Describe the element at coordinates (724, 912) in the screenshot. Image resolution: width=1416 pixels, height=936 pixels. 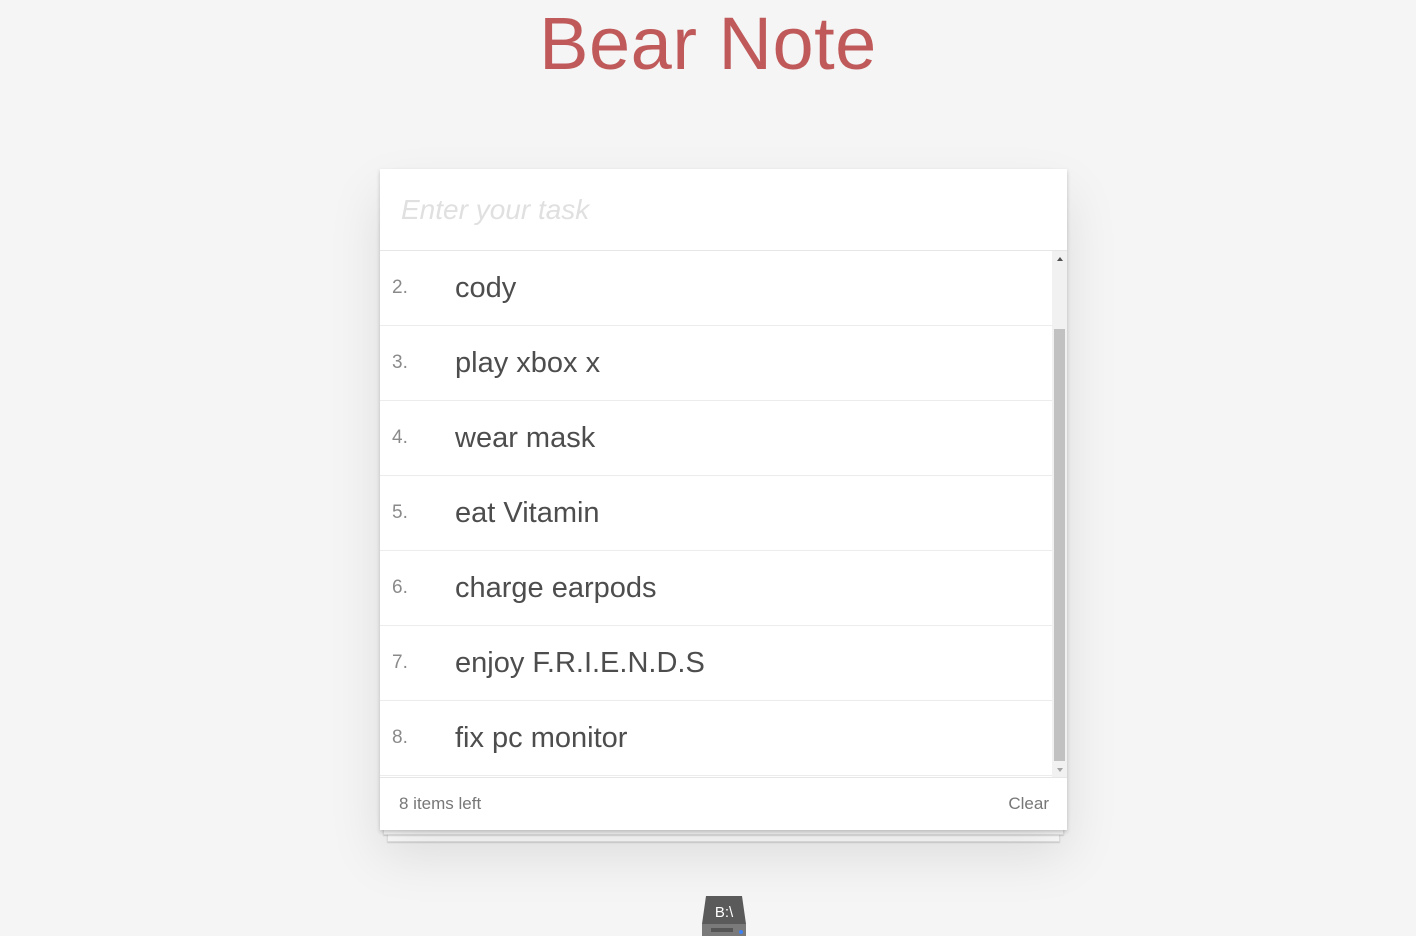
I see `drive-label: B:\` at that location.